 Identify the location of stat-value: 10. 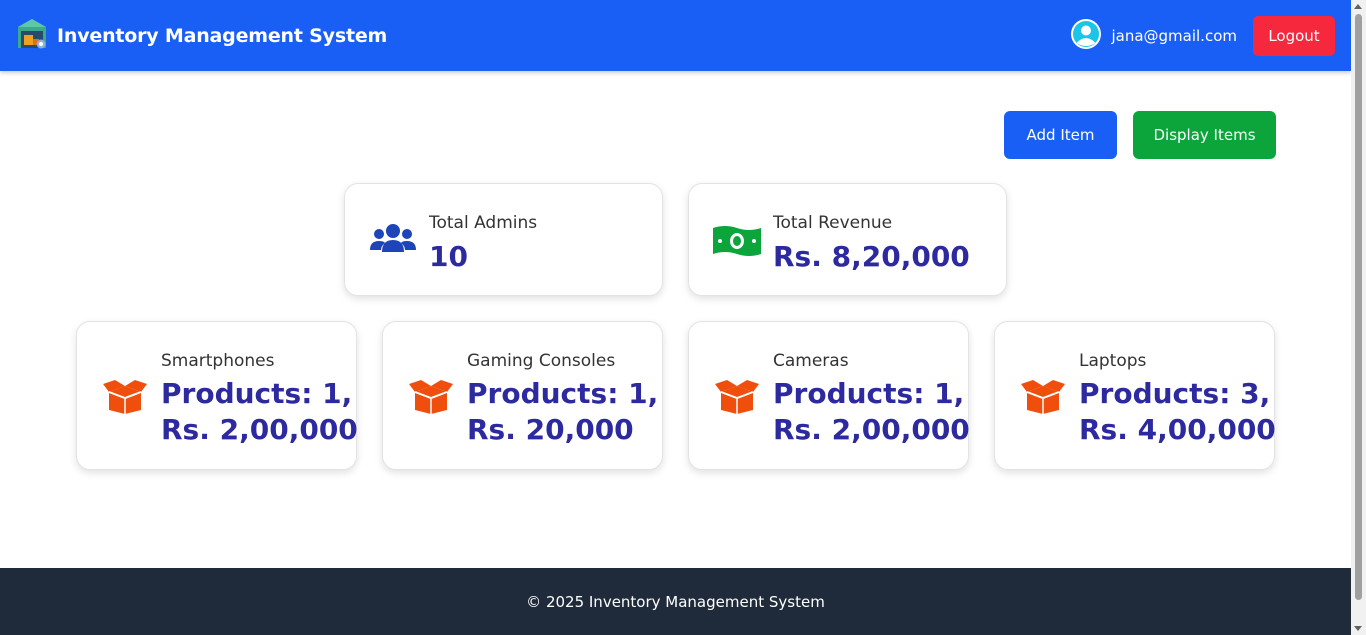
(448, 256).